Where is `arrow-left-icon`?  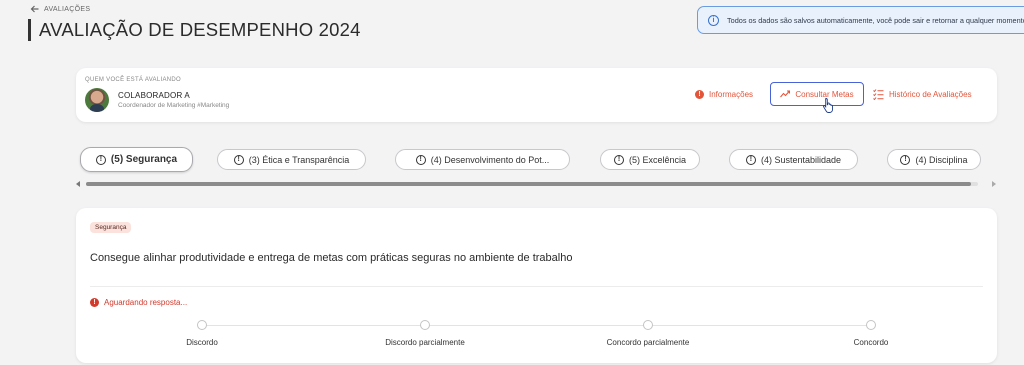
arrow-left-icon is located at coordinates (34, 9).